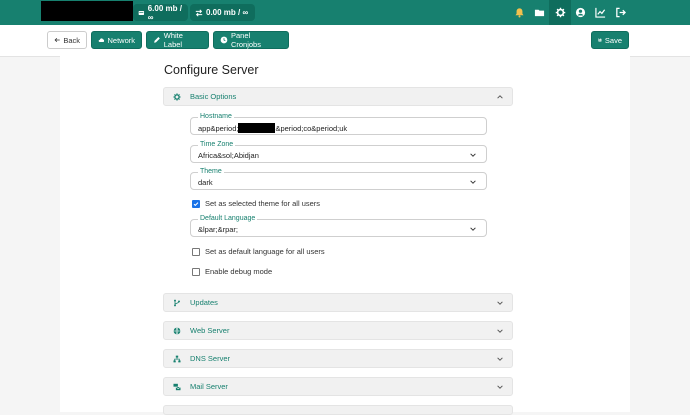  I want to click on basic-options-title: Basic Options, so click(213, 96).